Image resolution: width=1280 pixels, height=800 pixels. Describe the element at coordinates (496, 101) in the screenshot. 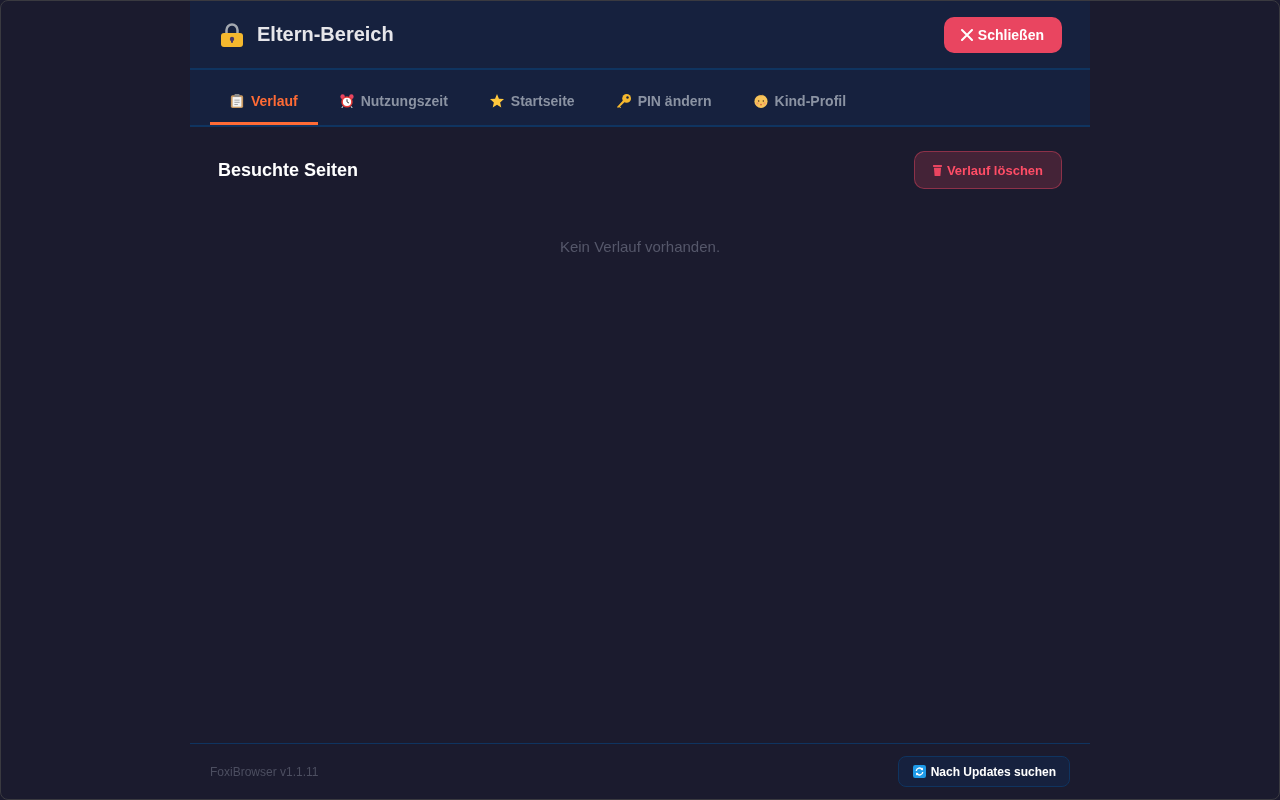

I see `star-icon` at that location.